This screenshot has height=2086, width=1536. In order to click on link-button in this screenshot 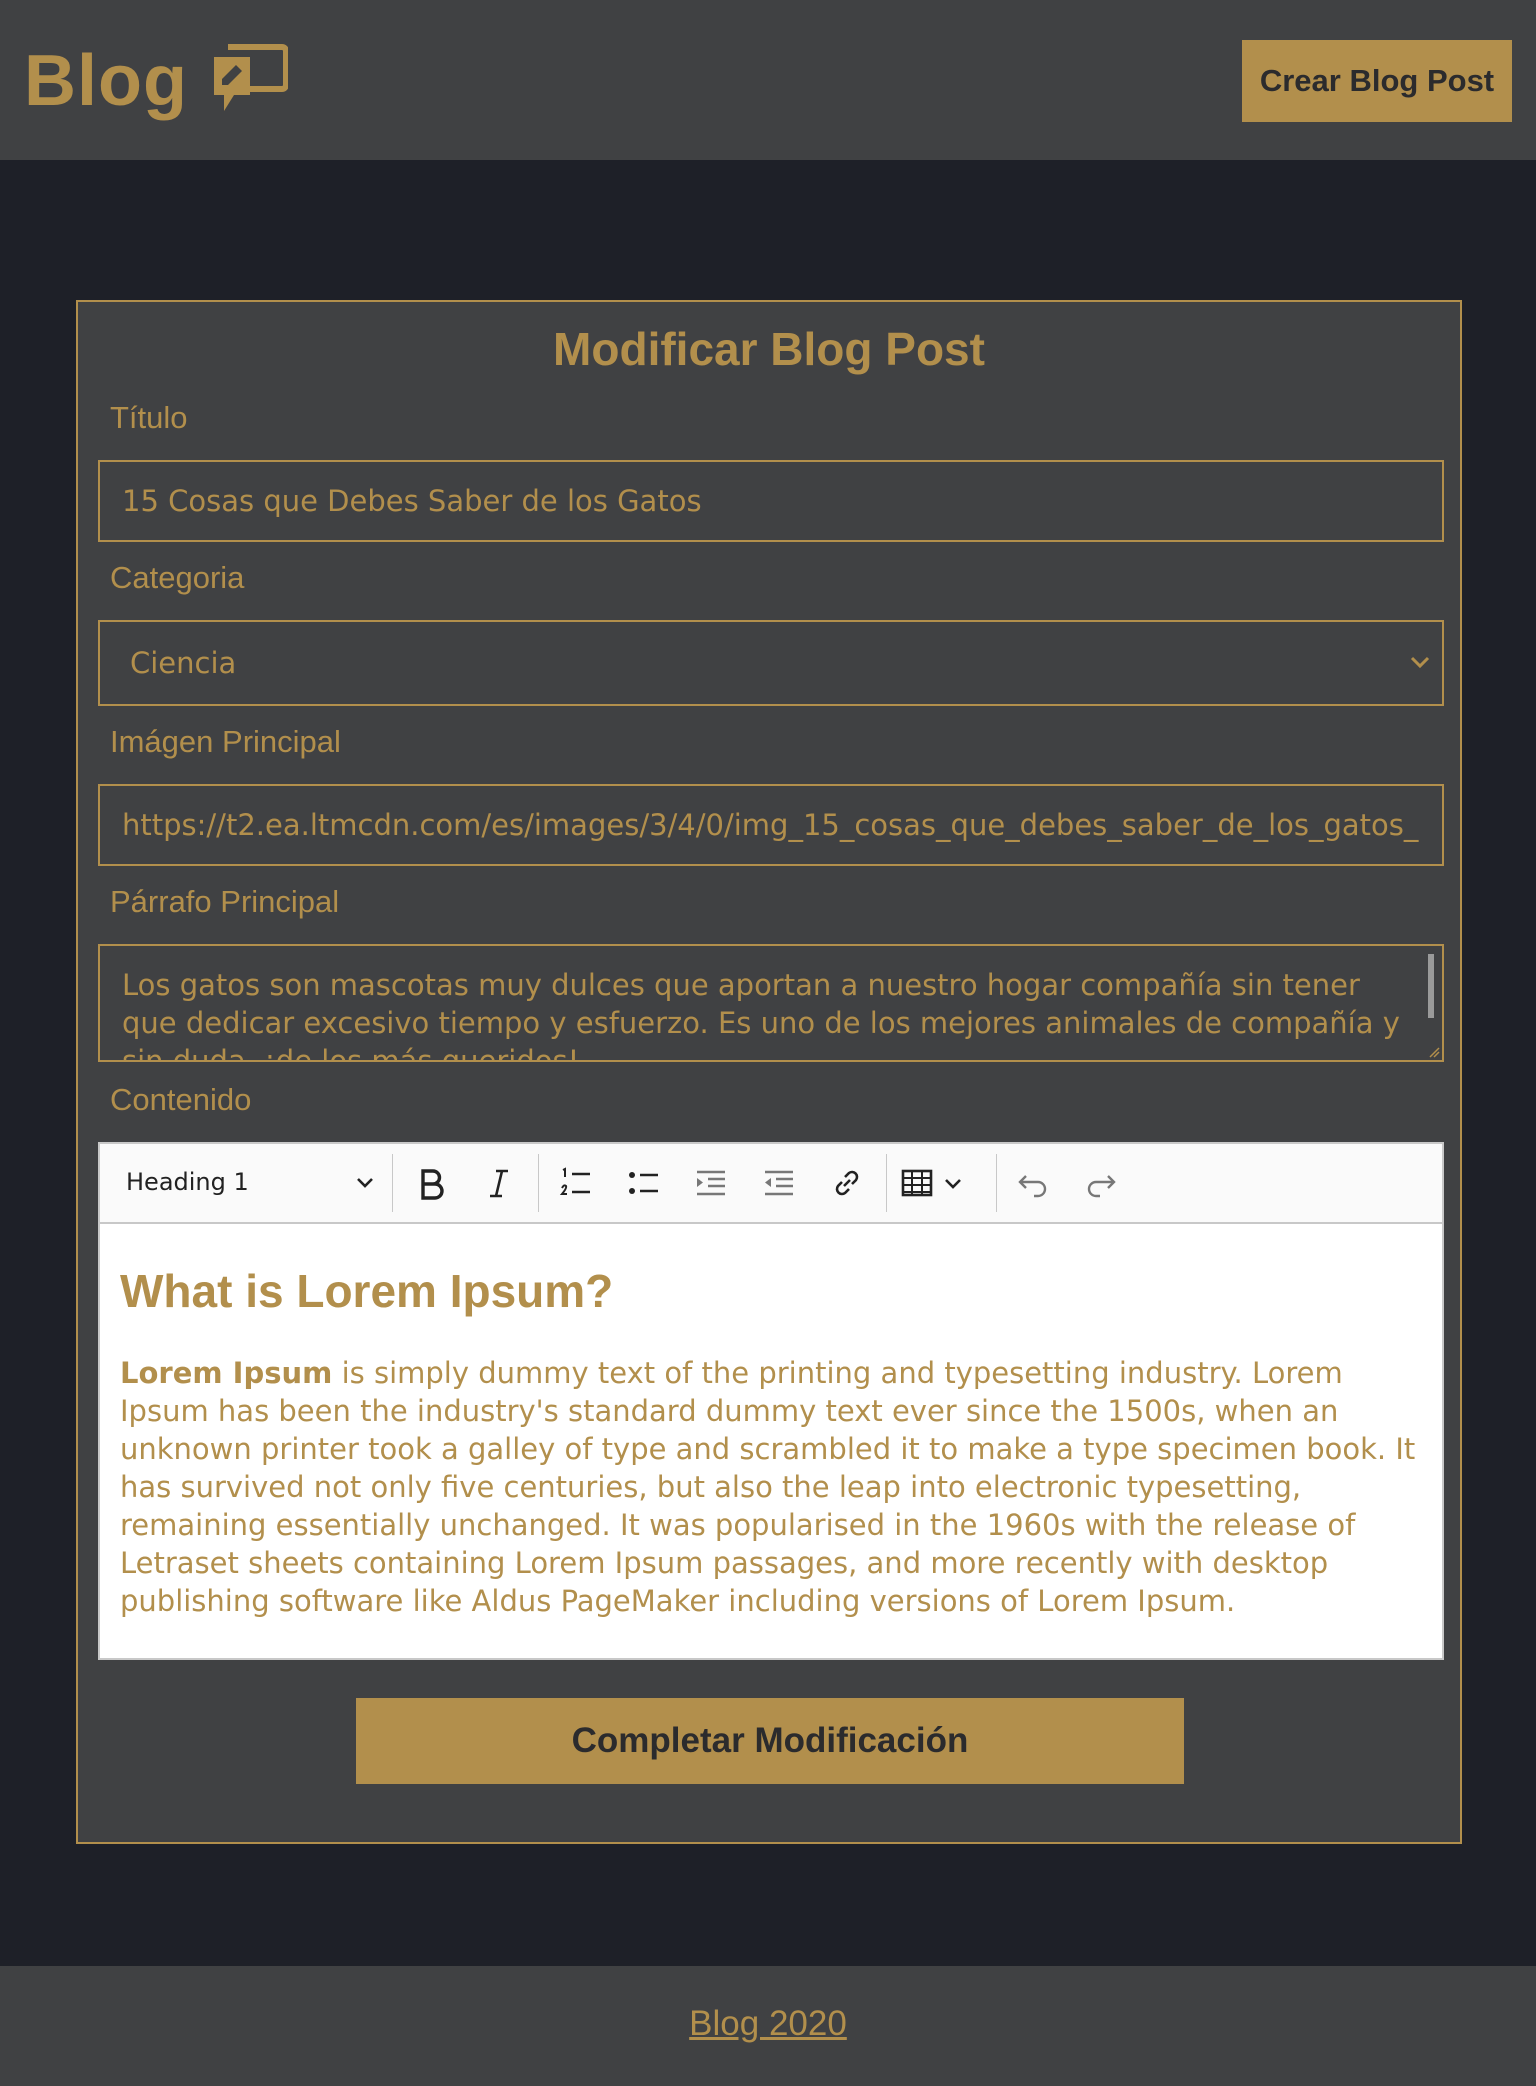, I will do `click(847, 1183)`.